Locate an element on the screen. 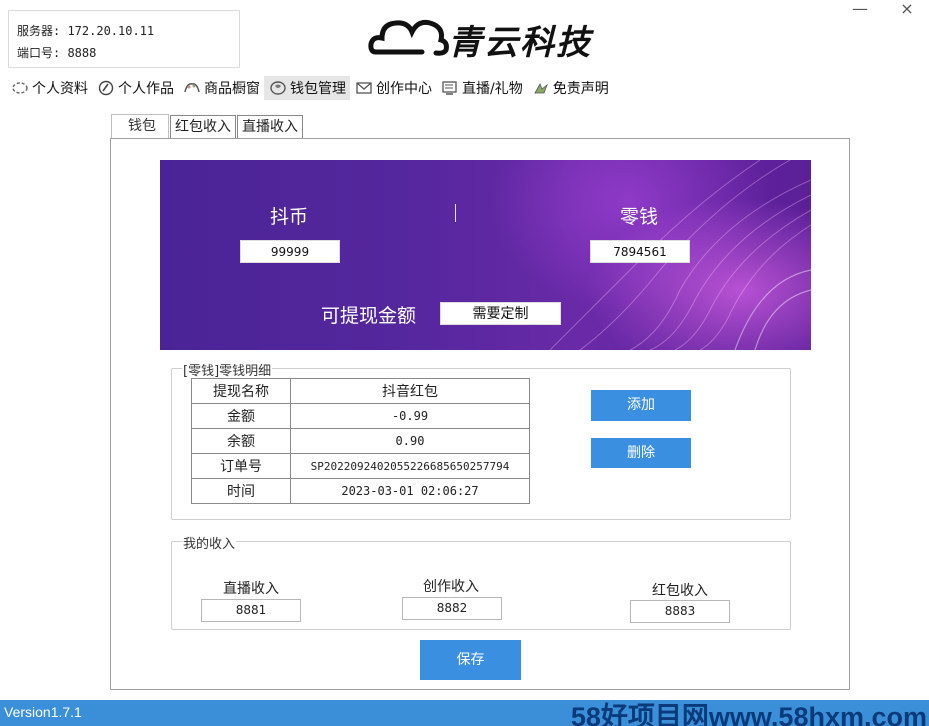 Image resolution: width=929 pixels, height=726 pixels. create-income-label: 创作收入 is located at coordinates (451, 587).